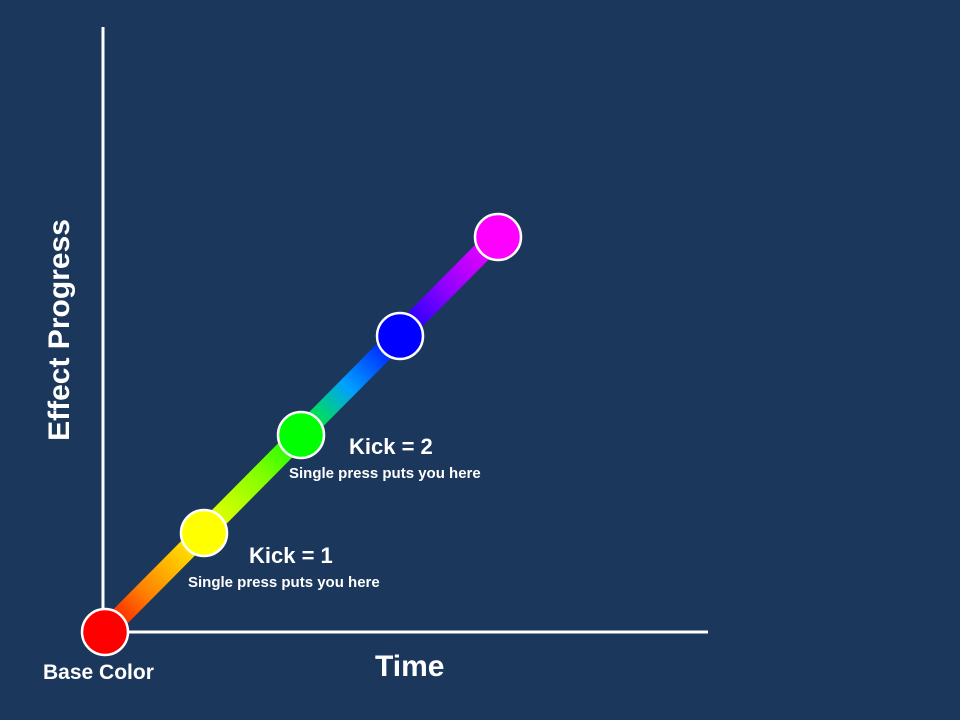  Describe the element at coordinates (410, 666) in the screenshot. I see `x-axis-title: Time` at that location.